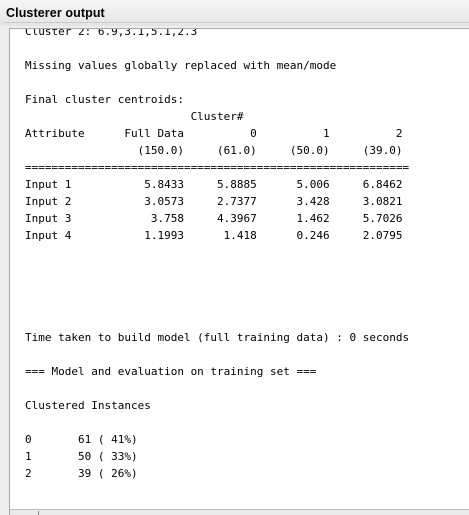 This screenshot has height=515, width=469. Describe the element at coordinates (236, 22) in the screenshot. I see `title-divider` at that location.